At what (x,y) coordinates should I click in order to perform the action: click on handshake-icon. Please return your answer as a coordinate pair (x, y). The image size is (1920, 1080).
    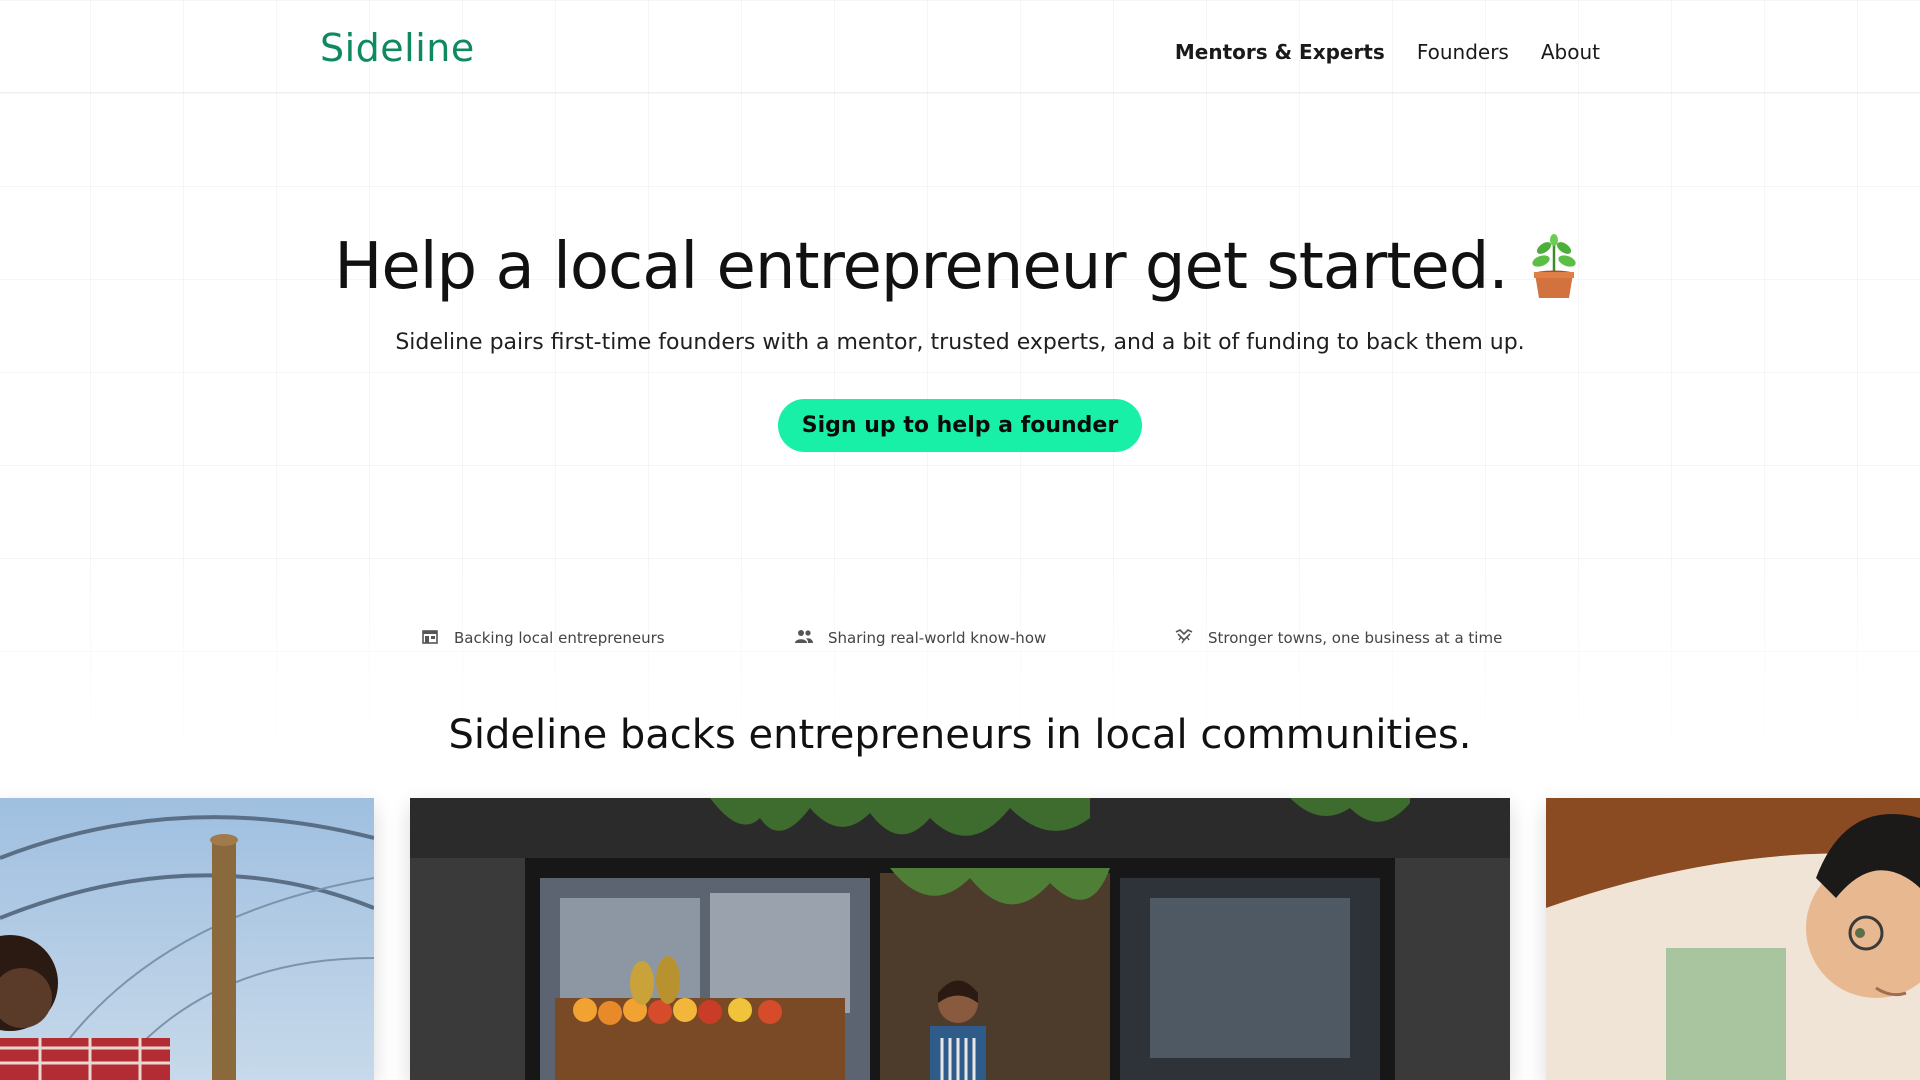
    Looking at the image, I should click on (1184, 638).